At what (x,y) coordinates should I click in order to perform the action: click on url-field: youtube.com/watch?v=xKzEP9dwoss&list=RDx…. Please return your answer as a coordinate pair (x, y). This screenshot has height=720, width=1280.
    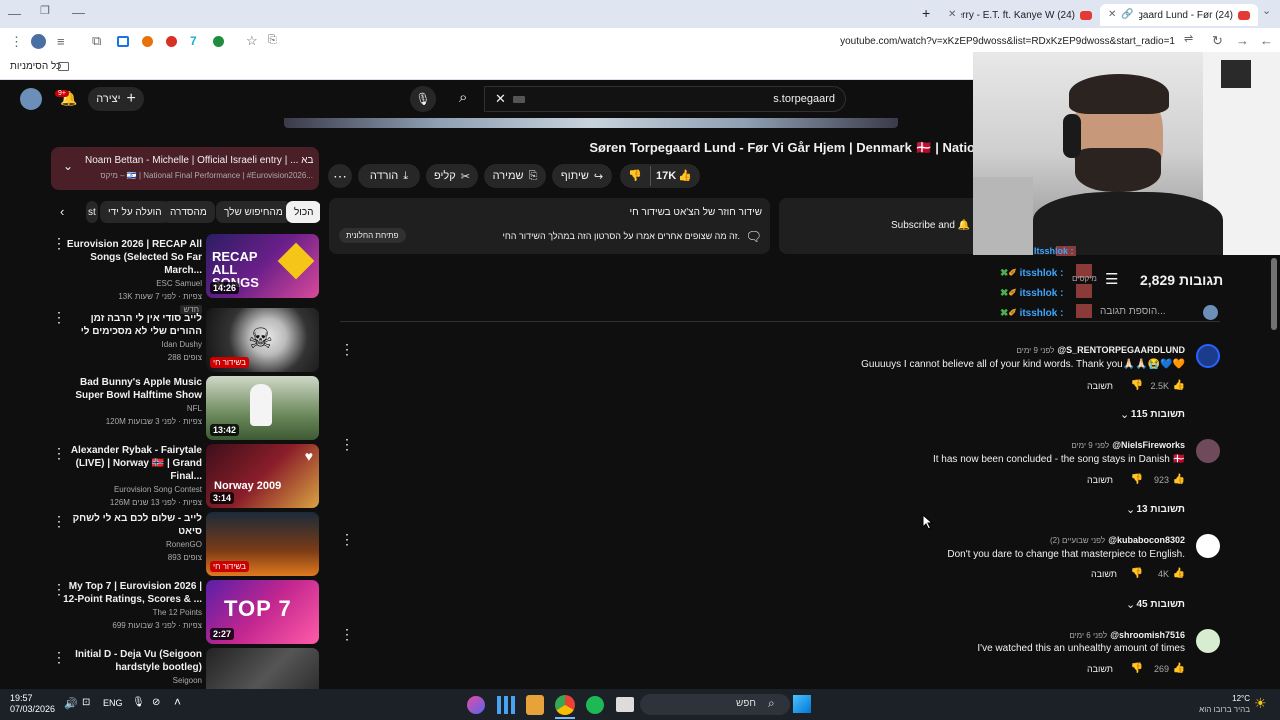
    Looking at the image, I should click on (937, 41).